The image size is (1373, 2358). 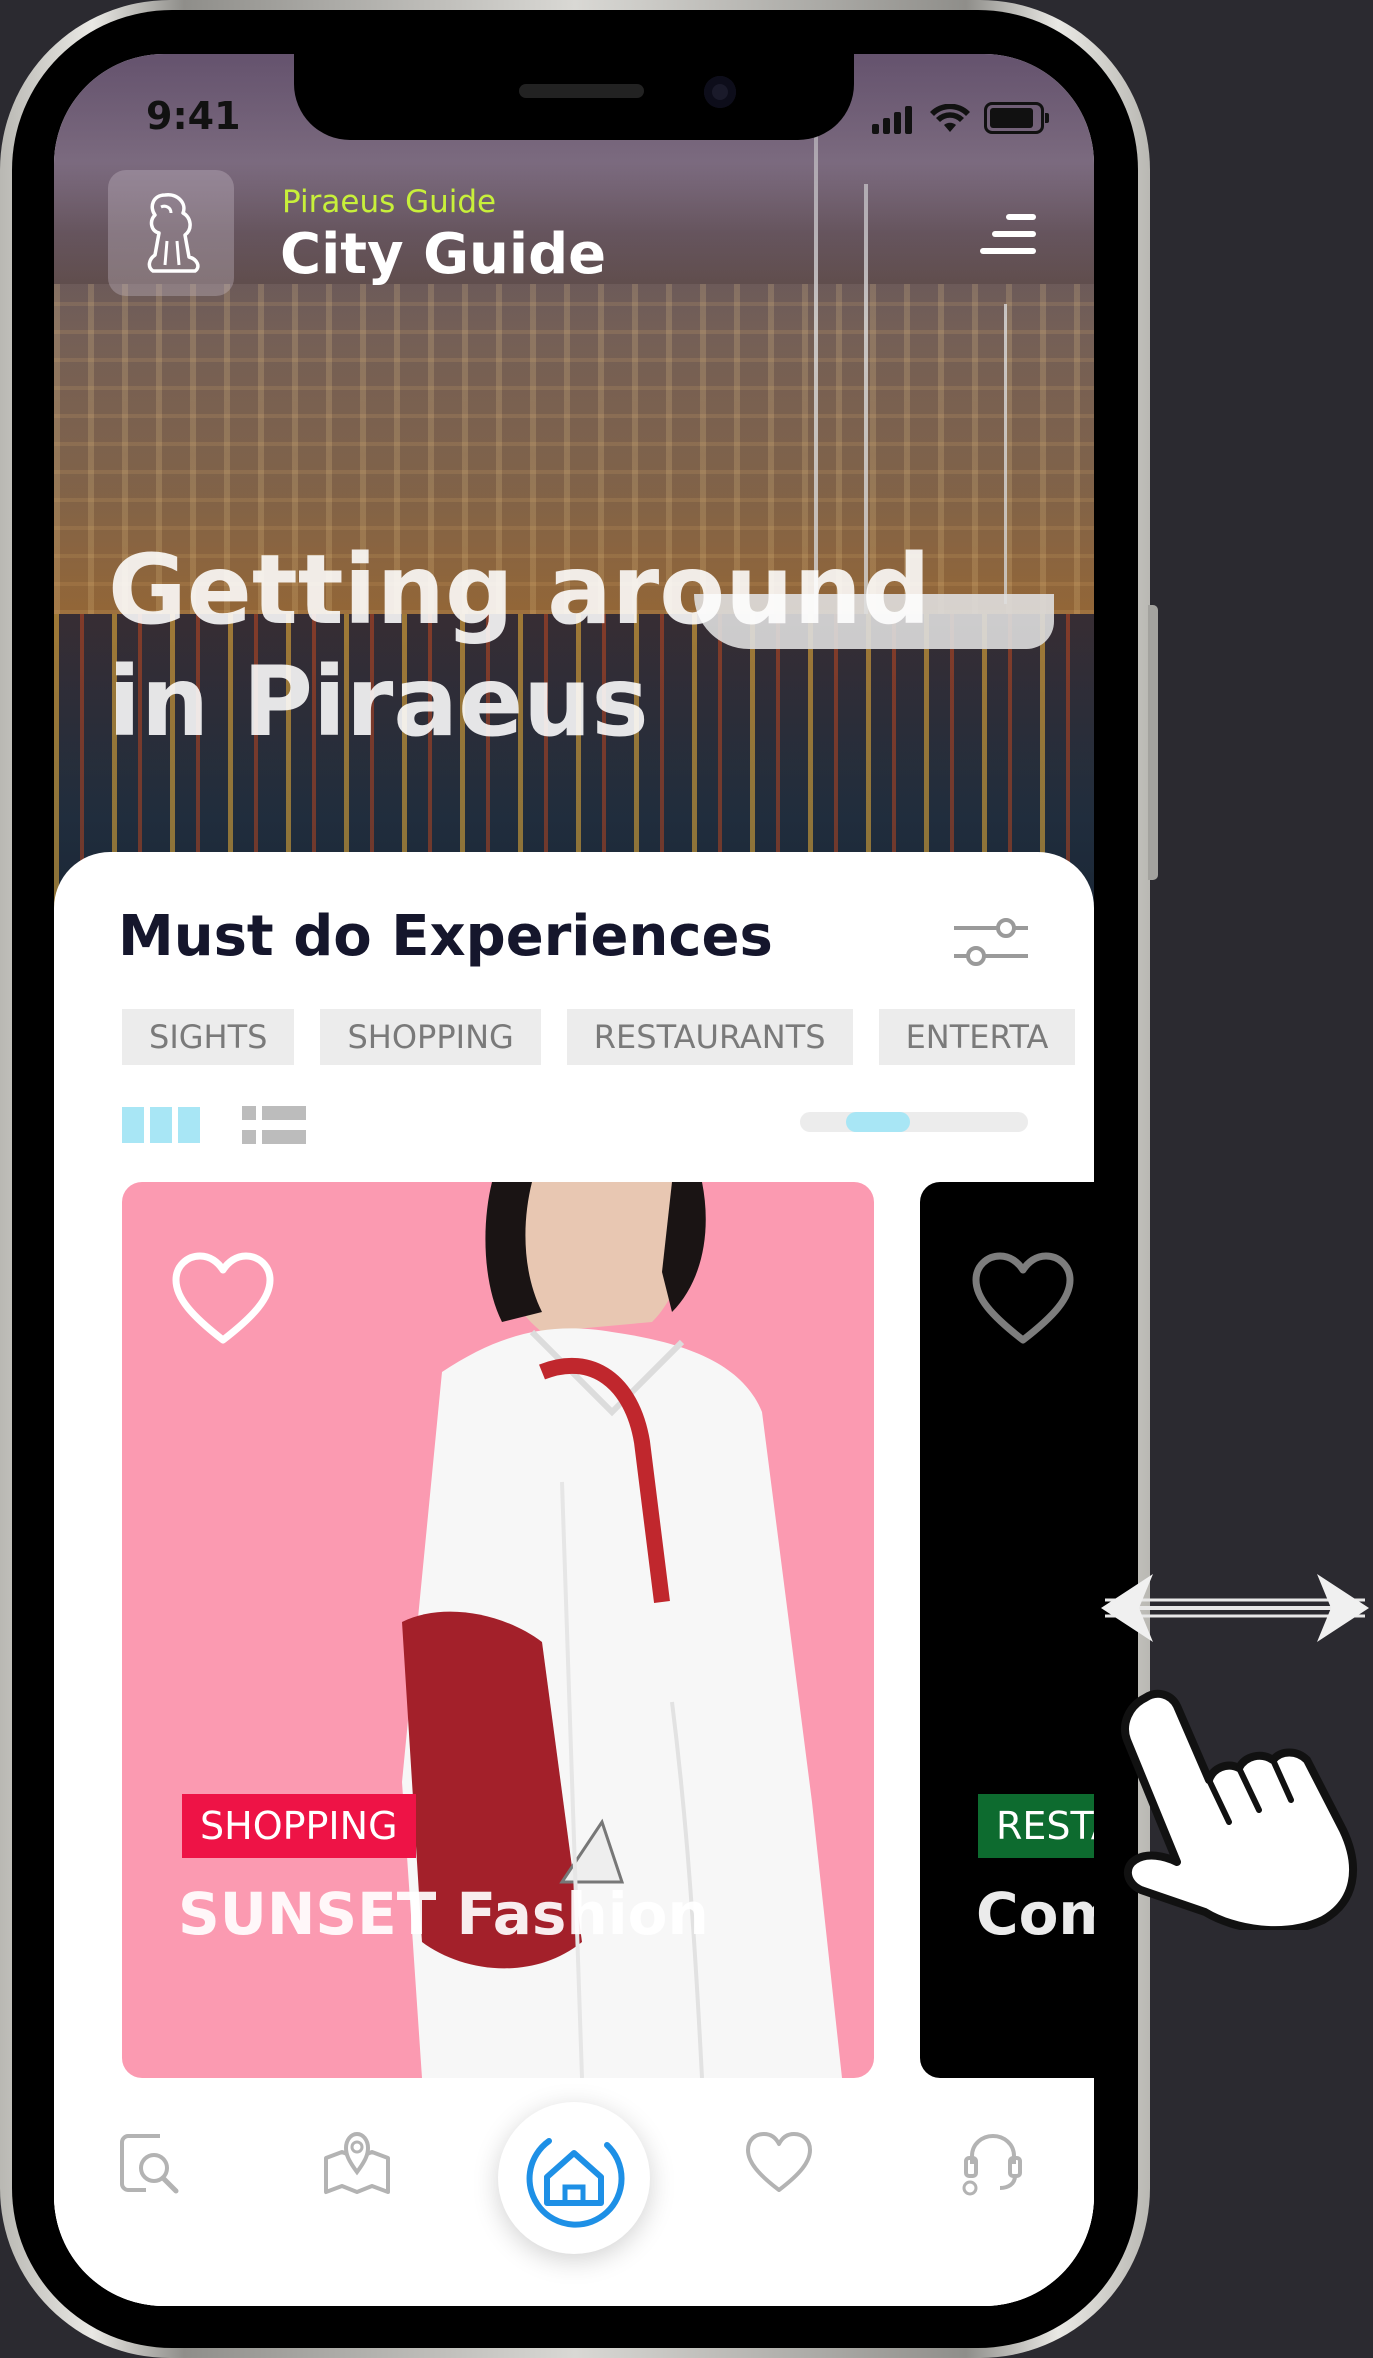 I want to click on grid-view-icon, so click(x=161, y=1125).